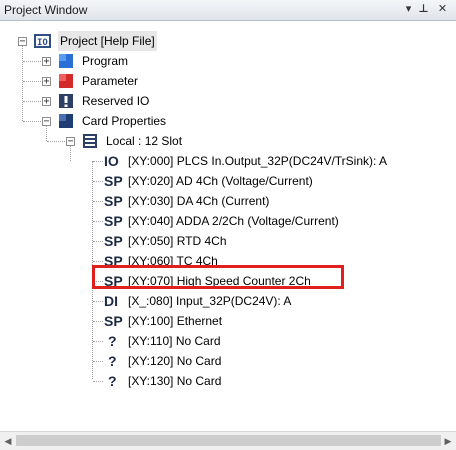 Image resolution: width=456 pixels, height=450 pixels. What do you see at coordinates (408, 9) in the screenshot?
I see `dropdown-icon: ▾` at bounding box center [408, 9].